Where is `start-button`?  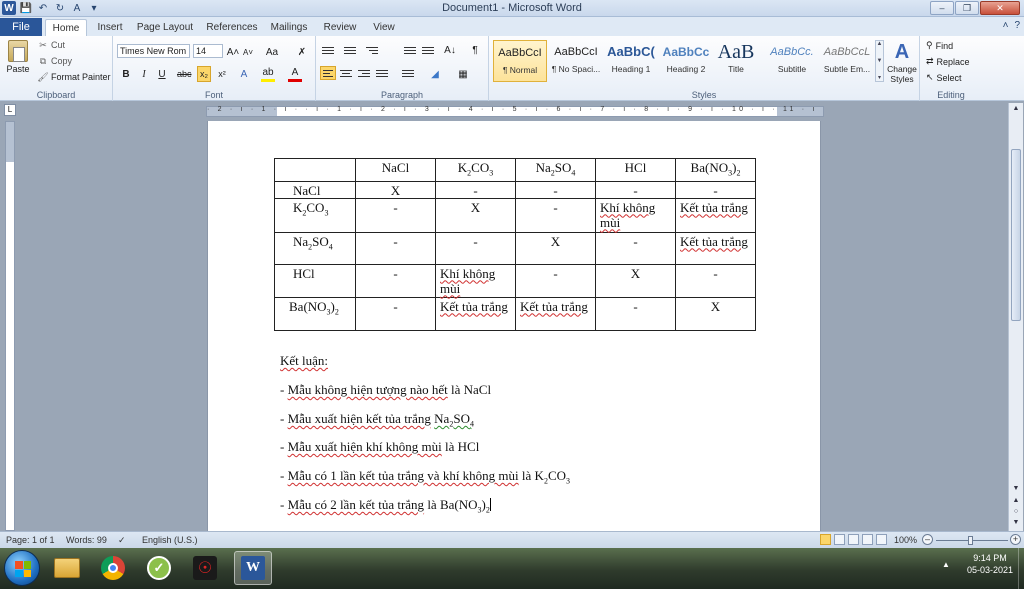 start-button is located at coordinates (22, 568).